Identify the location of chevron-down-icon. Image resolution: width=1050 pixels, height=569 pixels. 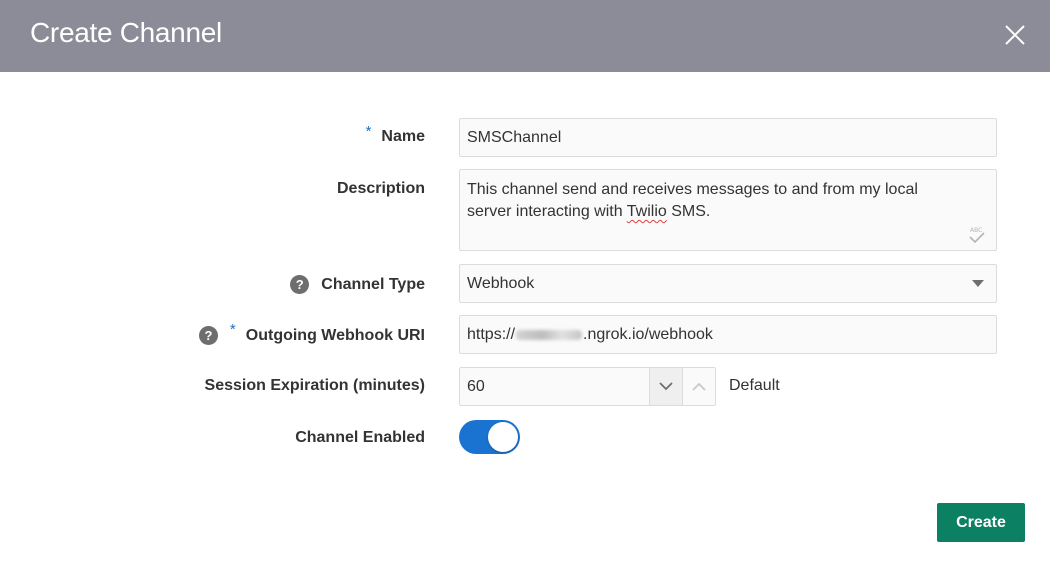
(666, 386).